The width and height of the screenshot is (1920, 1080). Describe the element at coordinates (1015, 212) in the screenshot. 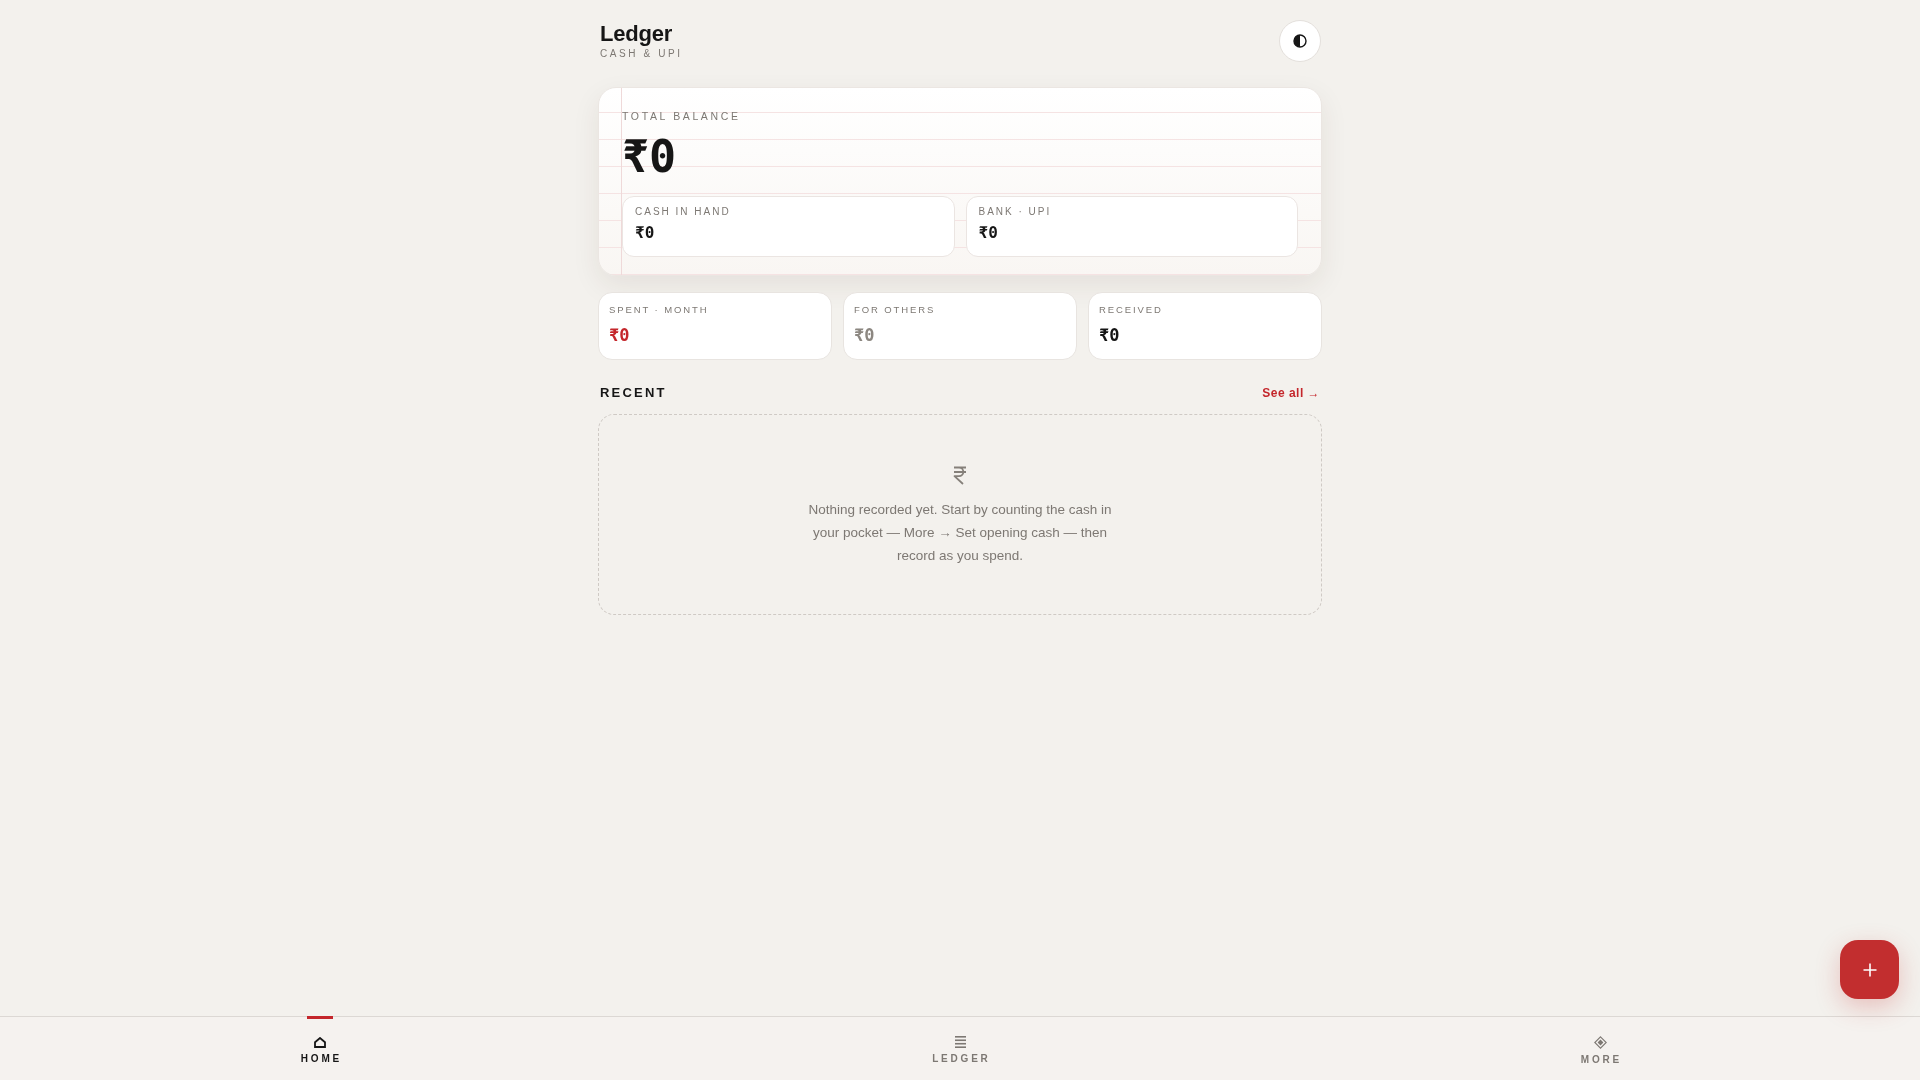

I see `account-label: BANK · UPI` at that location.